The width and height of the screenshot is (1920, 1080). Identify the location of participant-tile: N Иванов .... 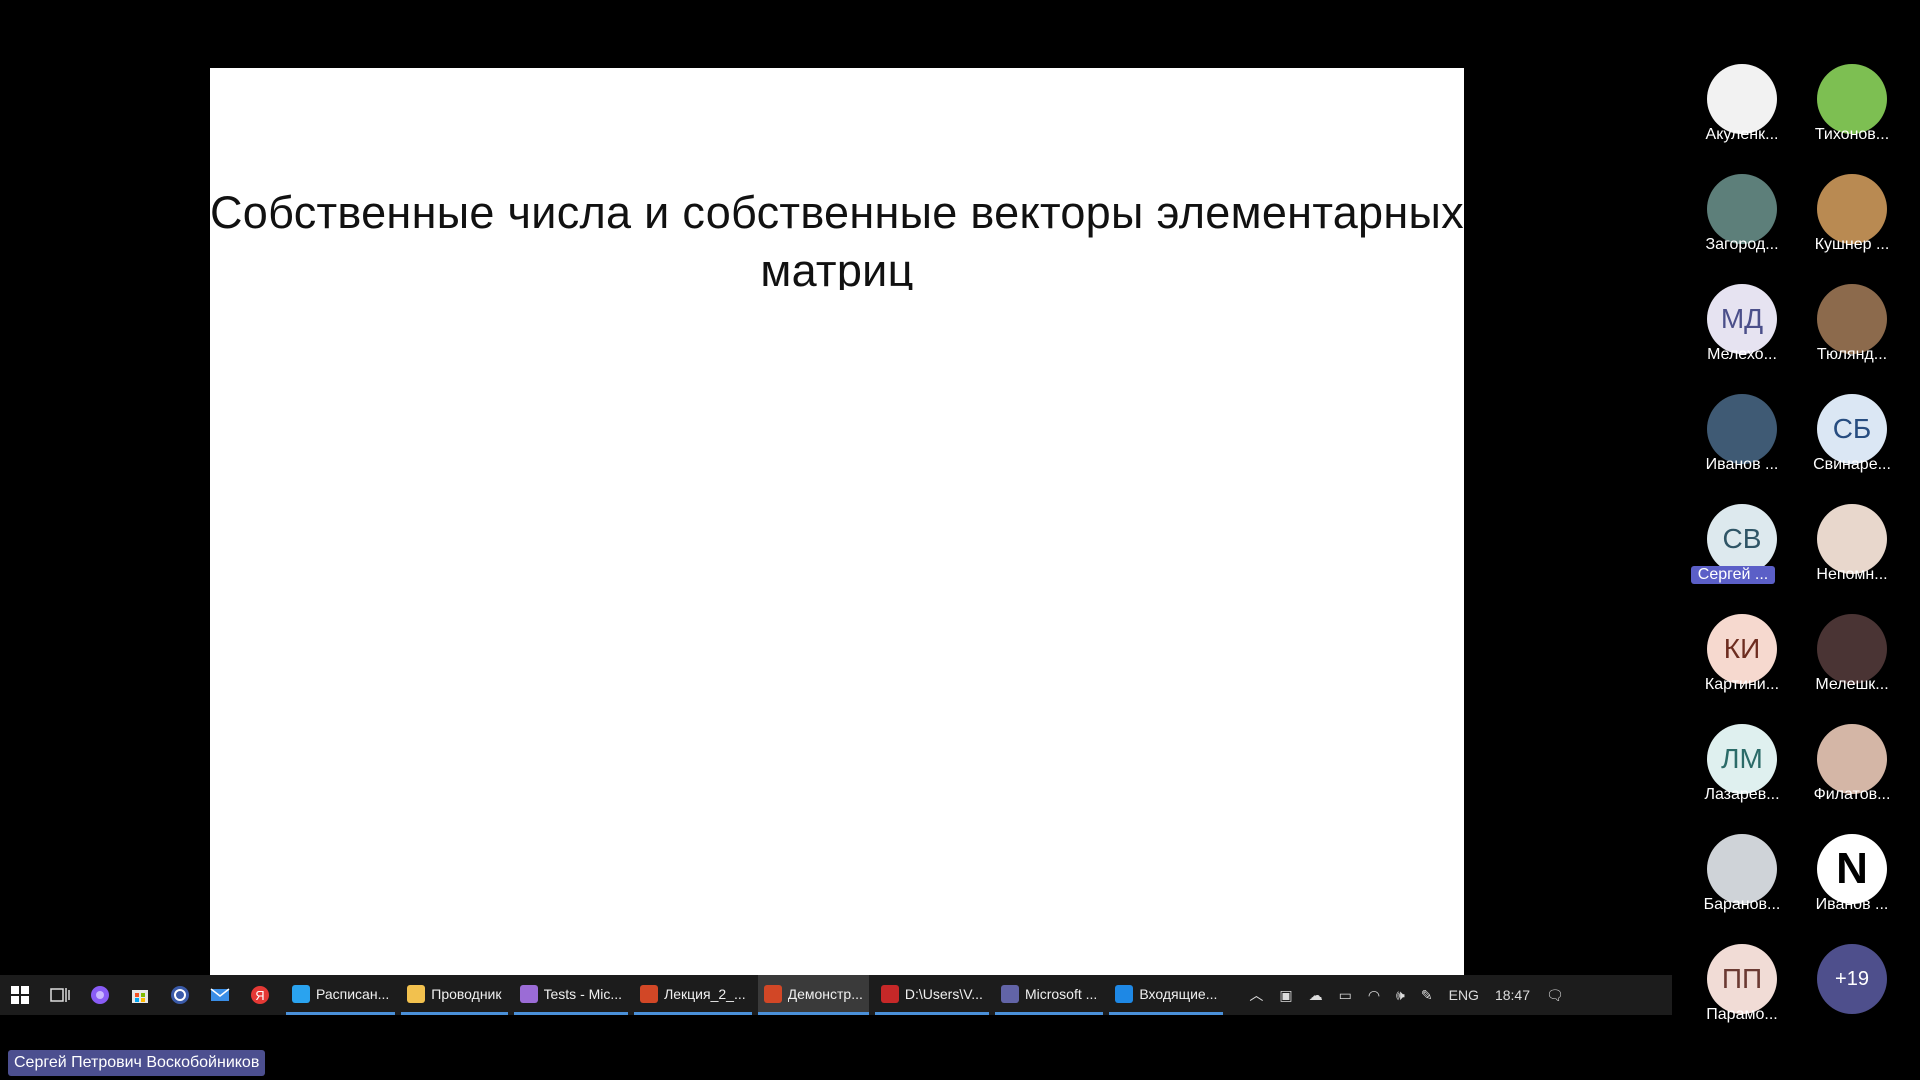
(1852, 889).